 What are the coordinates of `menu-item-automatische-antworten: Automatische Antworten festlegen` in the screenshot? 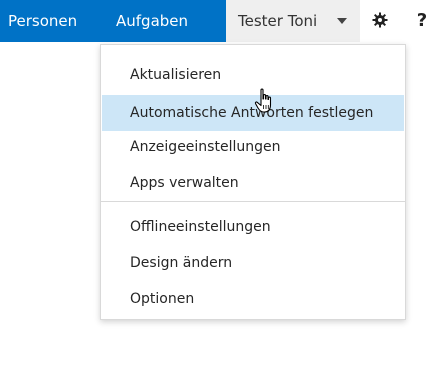 It's located at (253, 113).